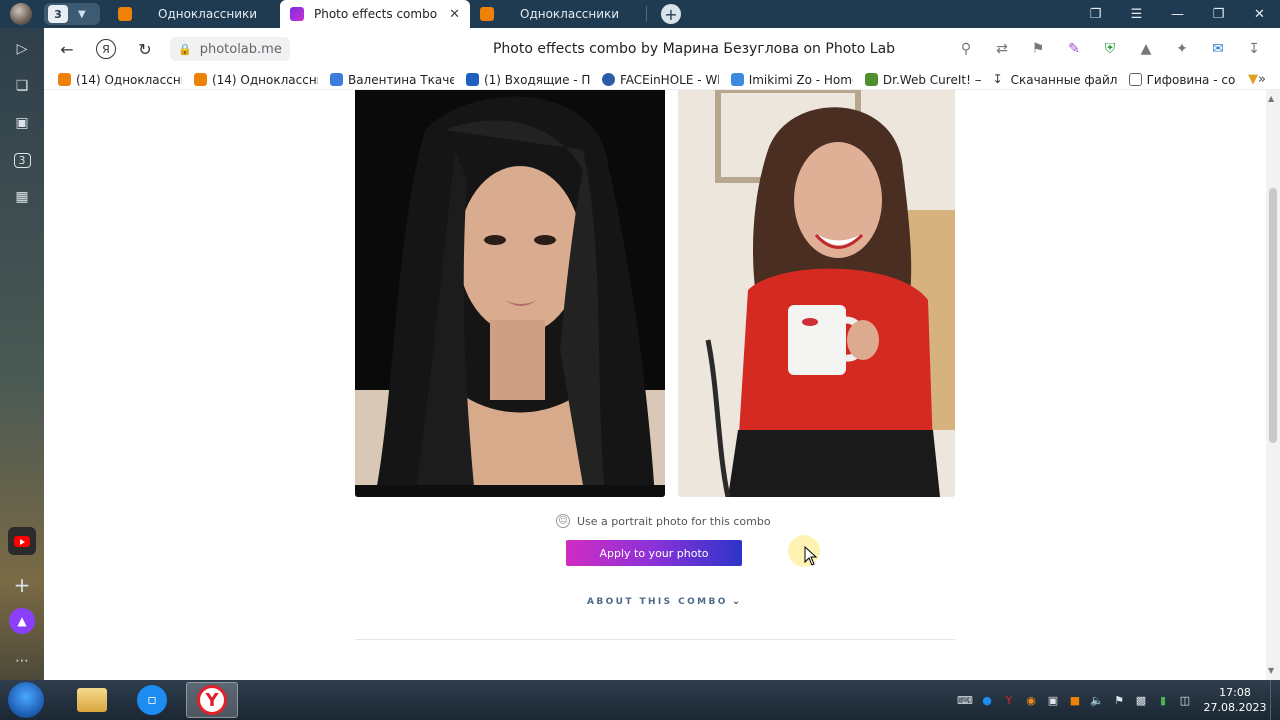  I want to click on scroll-down-icon: ▼, so click(1271, 670).